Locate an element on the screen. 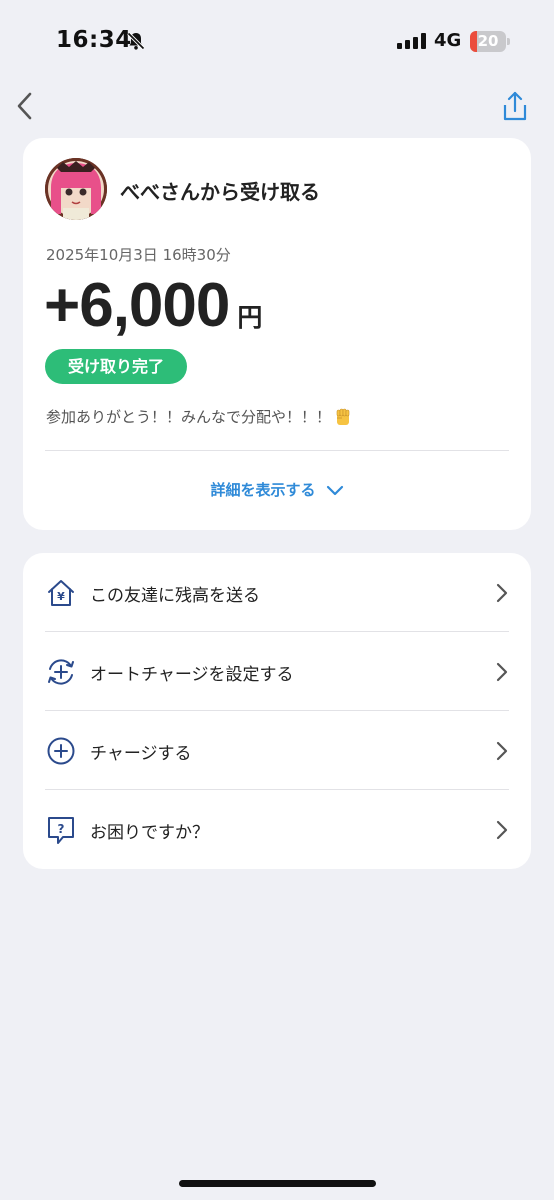  battery-icon: 20 is located at coordinates (488, 41).